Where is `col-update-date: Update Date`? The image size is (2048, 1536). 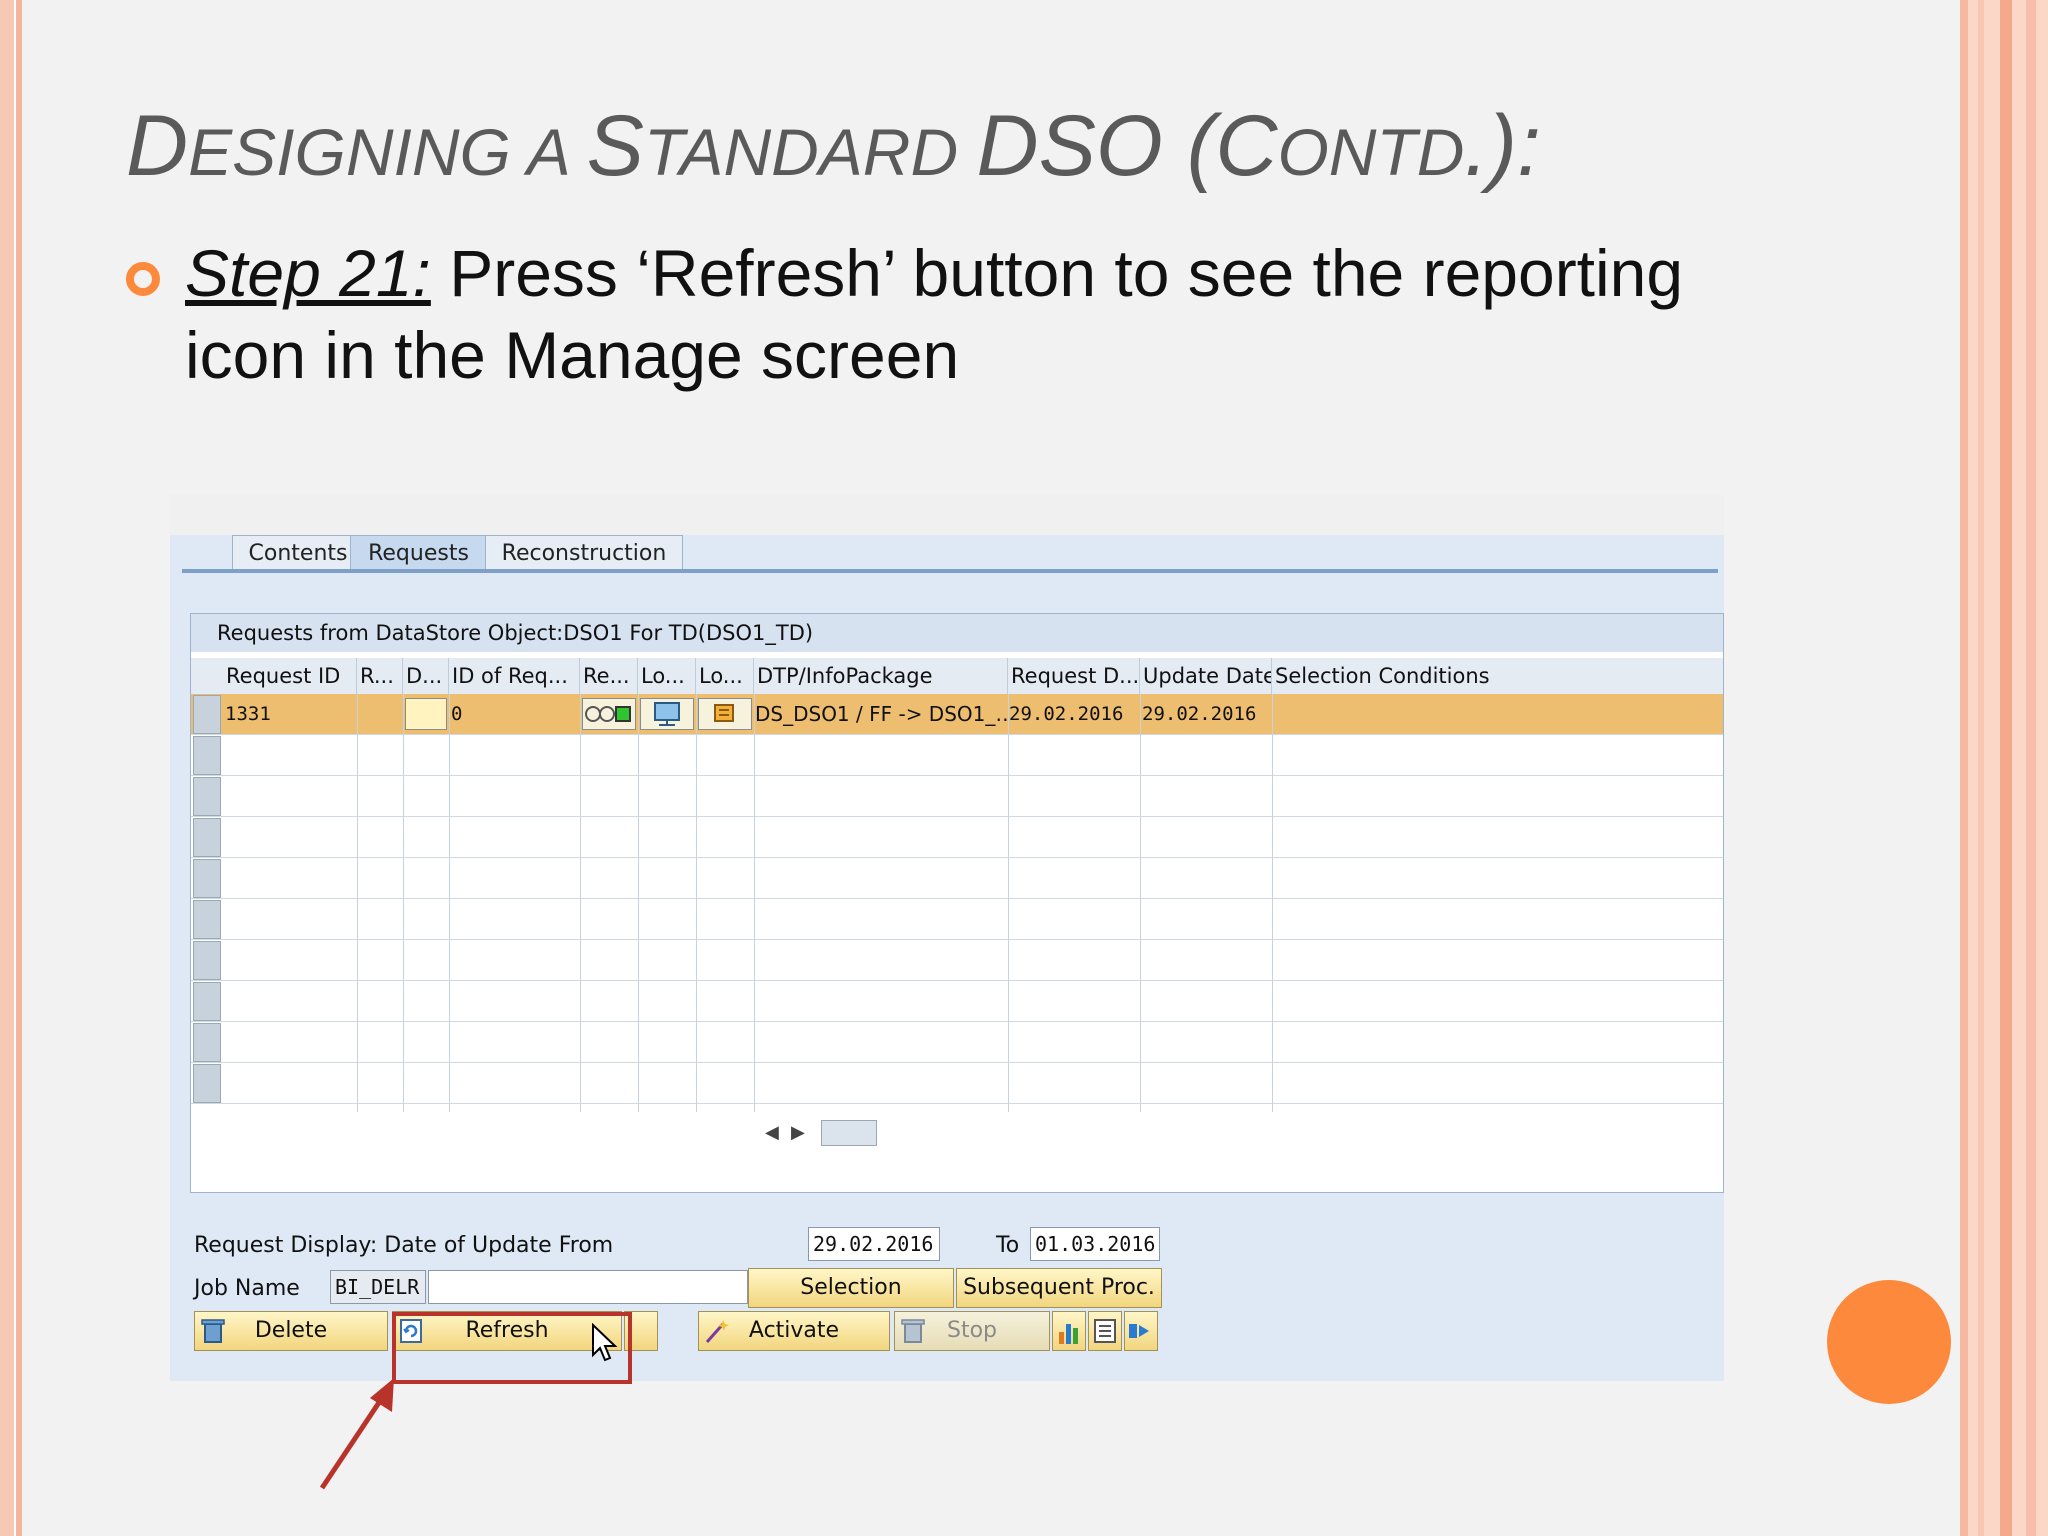
col-update-date: Update Date is located at coordinates (1206, 676).